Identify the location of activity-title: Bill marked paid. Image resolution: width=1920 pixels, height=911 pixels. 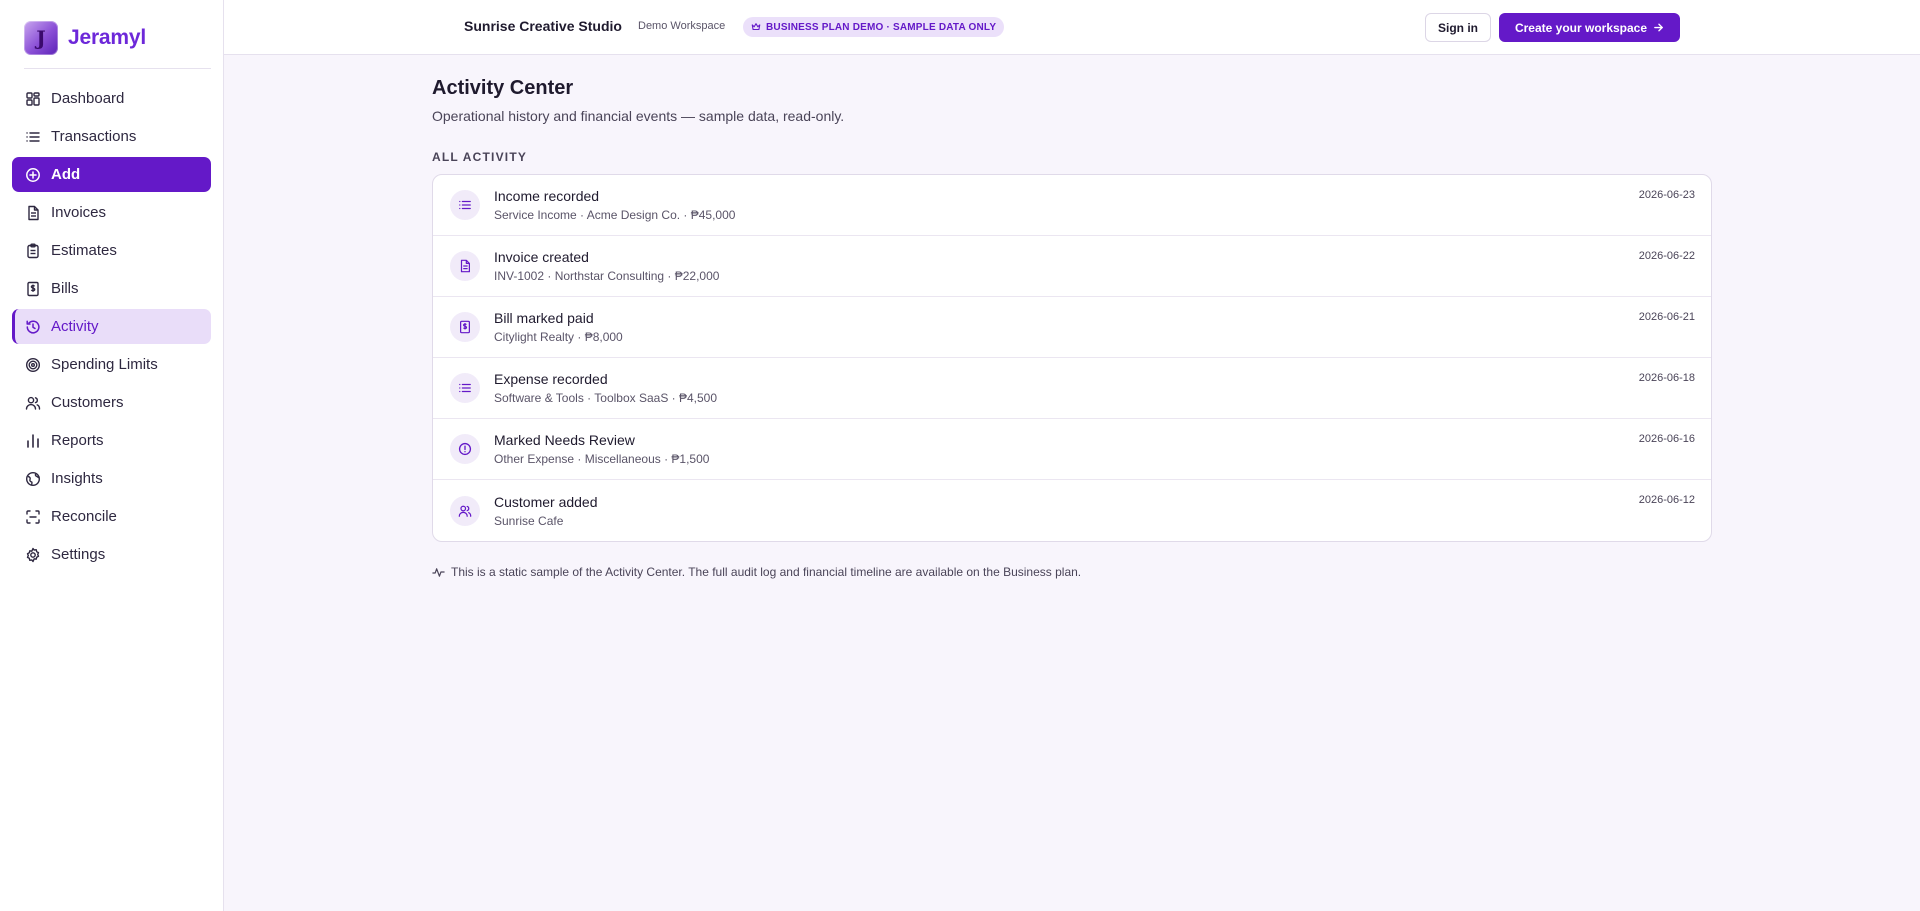
(544, 318).